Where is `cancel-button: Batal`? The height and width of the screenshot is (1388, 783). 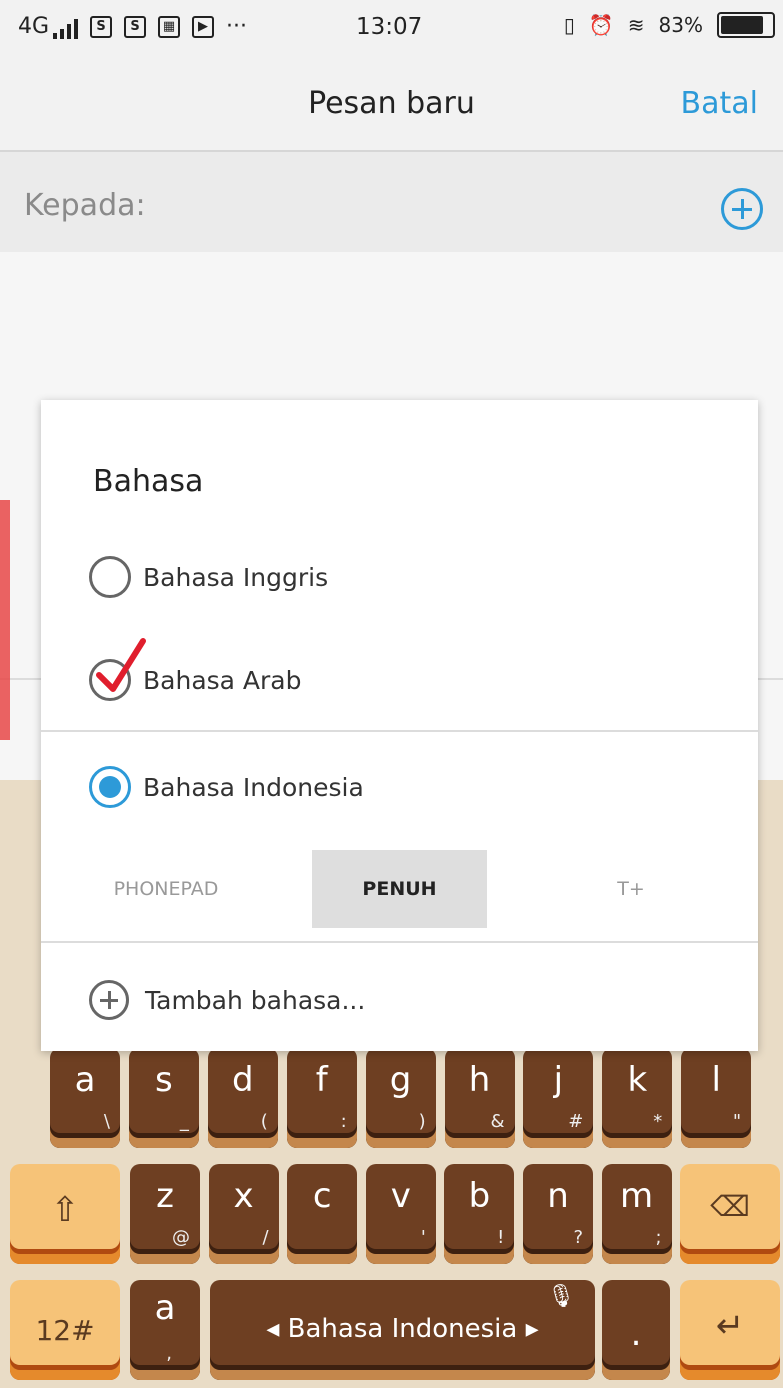
cancel-button: Batal is located at coordinates (719, 103).